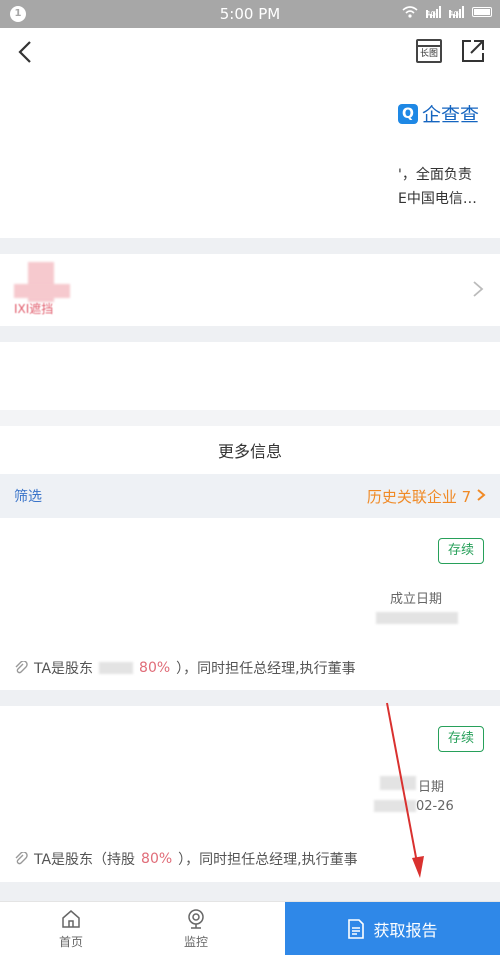  I want to click on signal-icon: 4G, so click(433, 12).